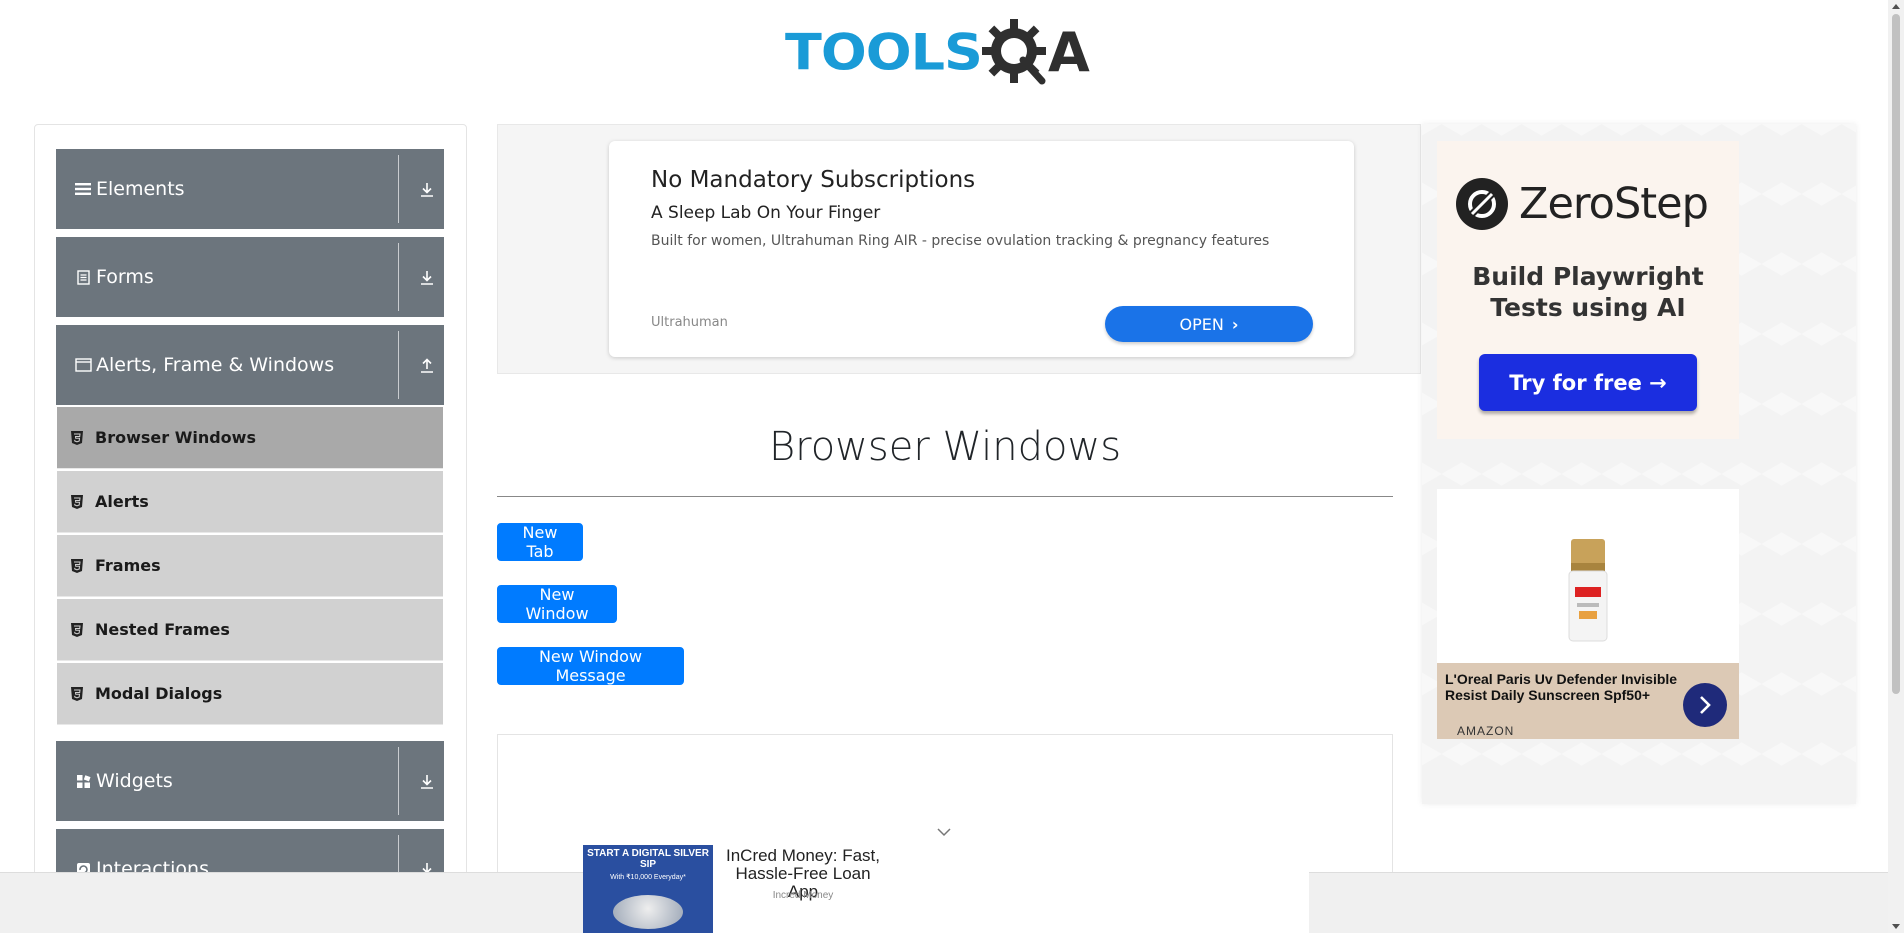  I want to click on chevron-right-icon: ›, so click(1235, 324).